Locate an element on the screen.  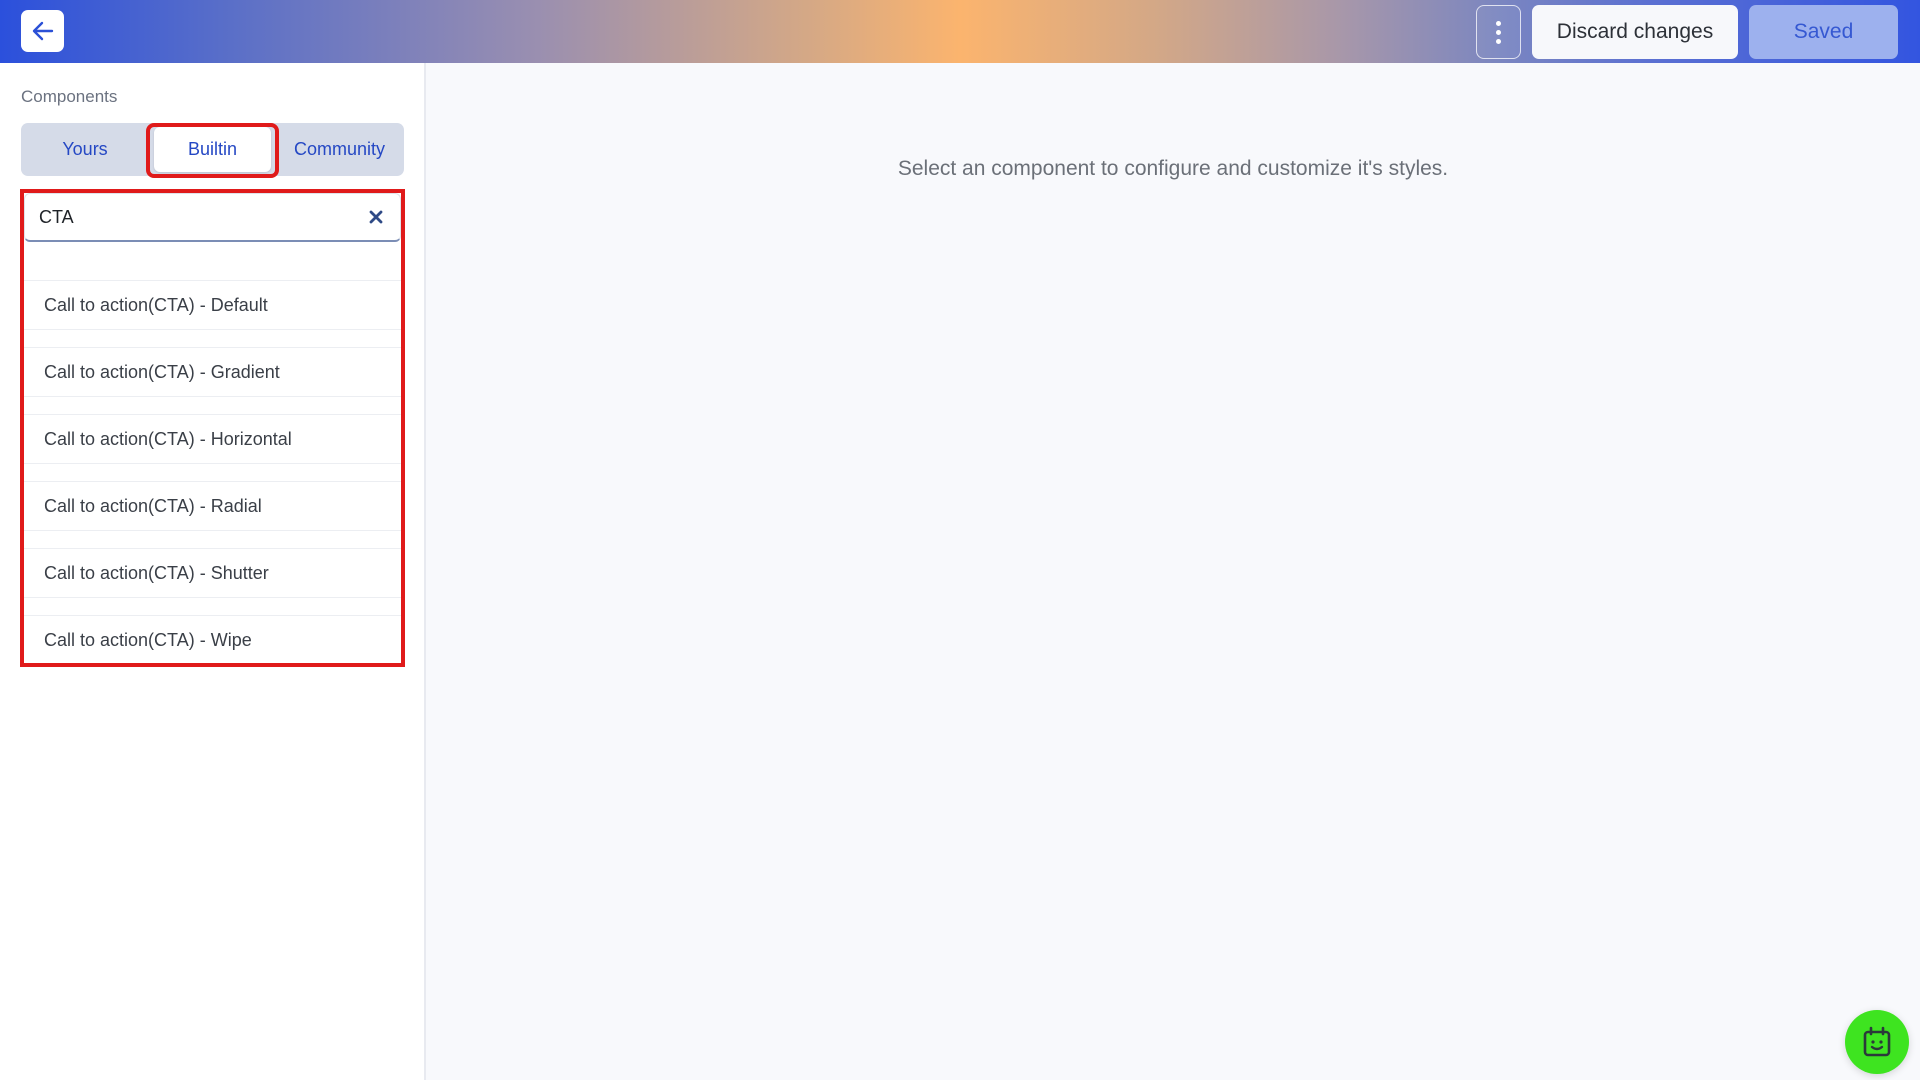
list-item: Call to action(CTA) - Horizontal is located at coordinates (212, 439).